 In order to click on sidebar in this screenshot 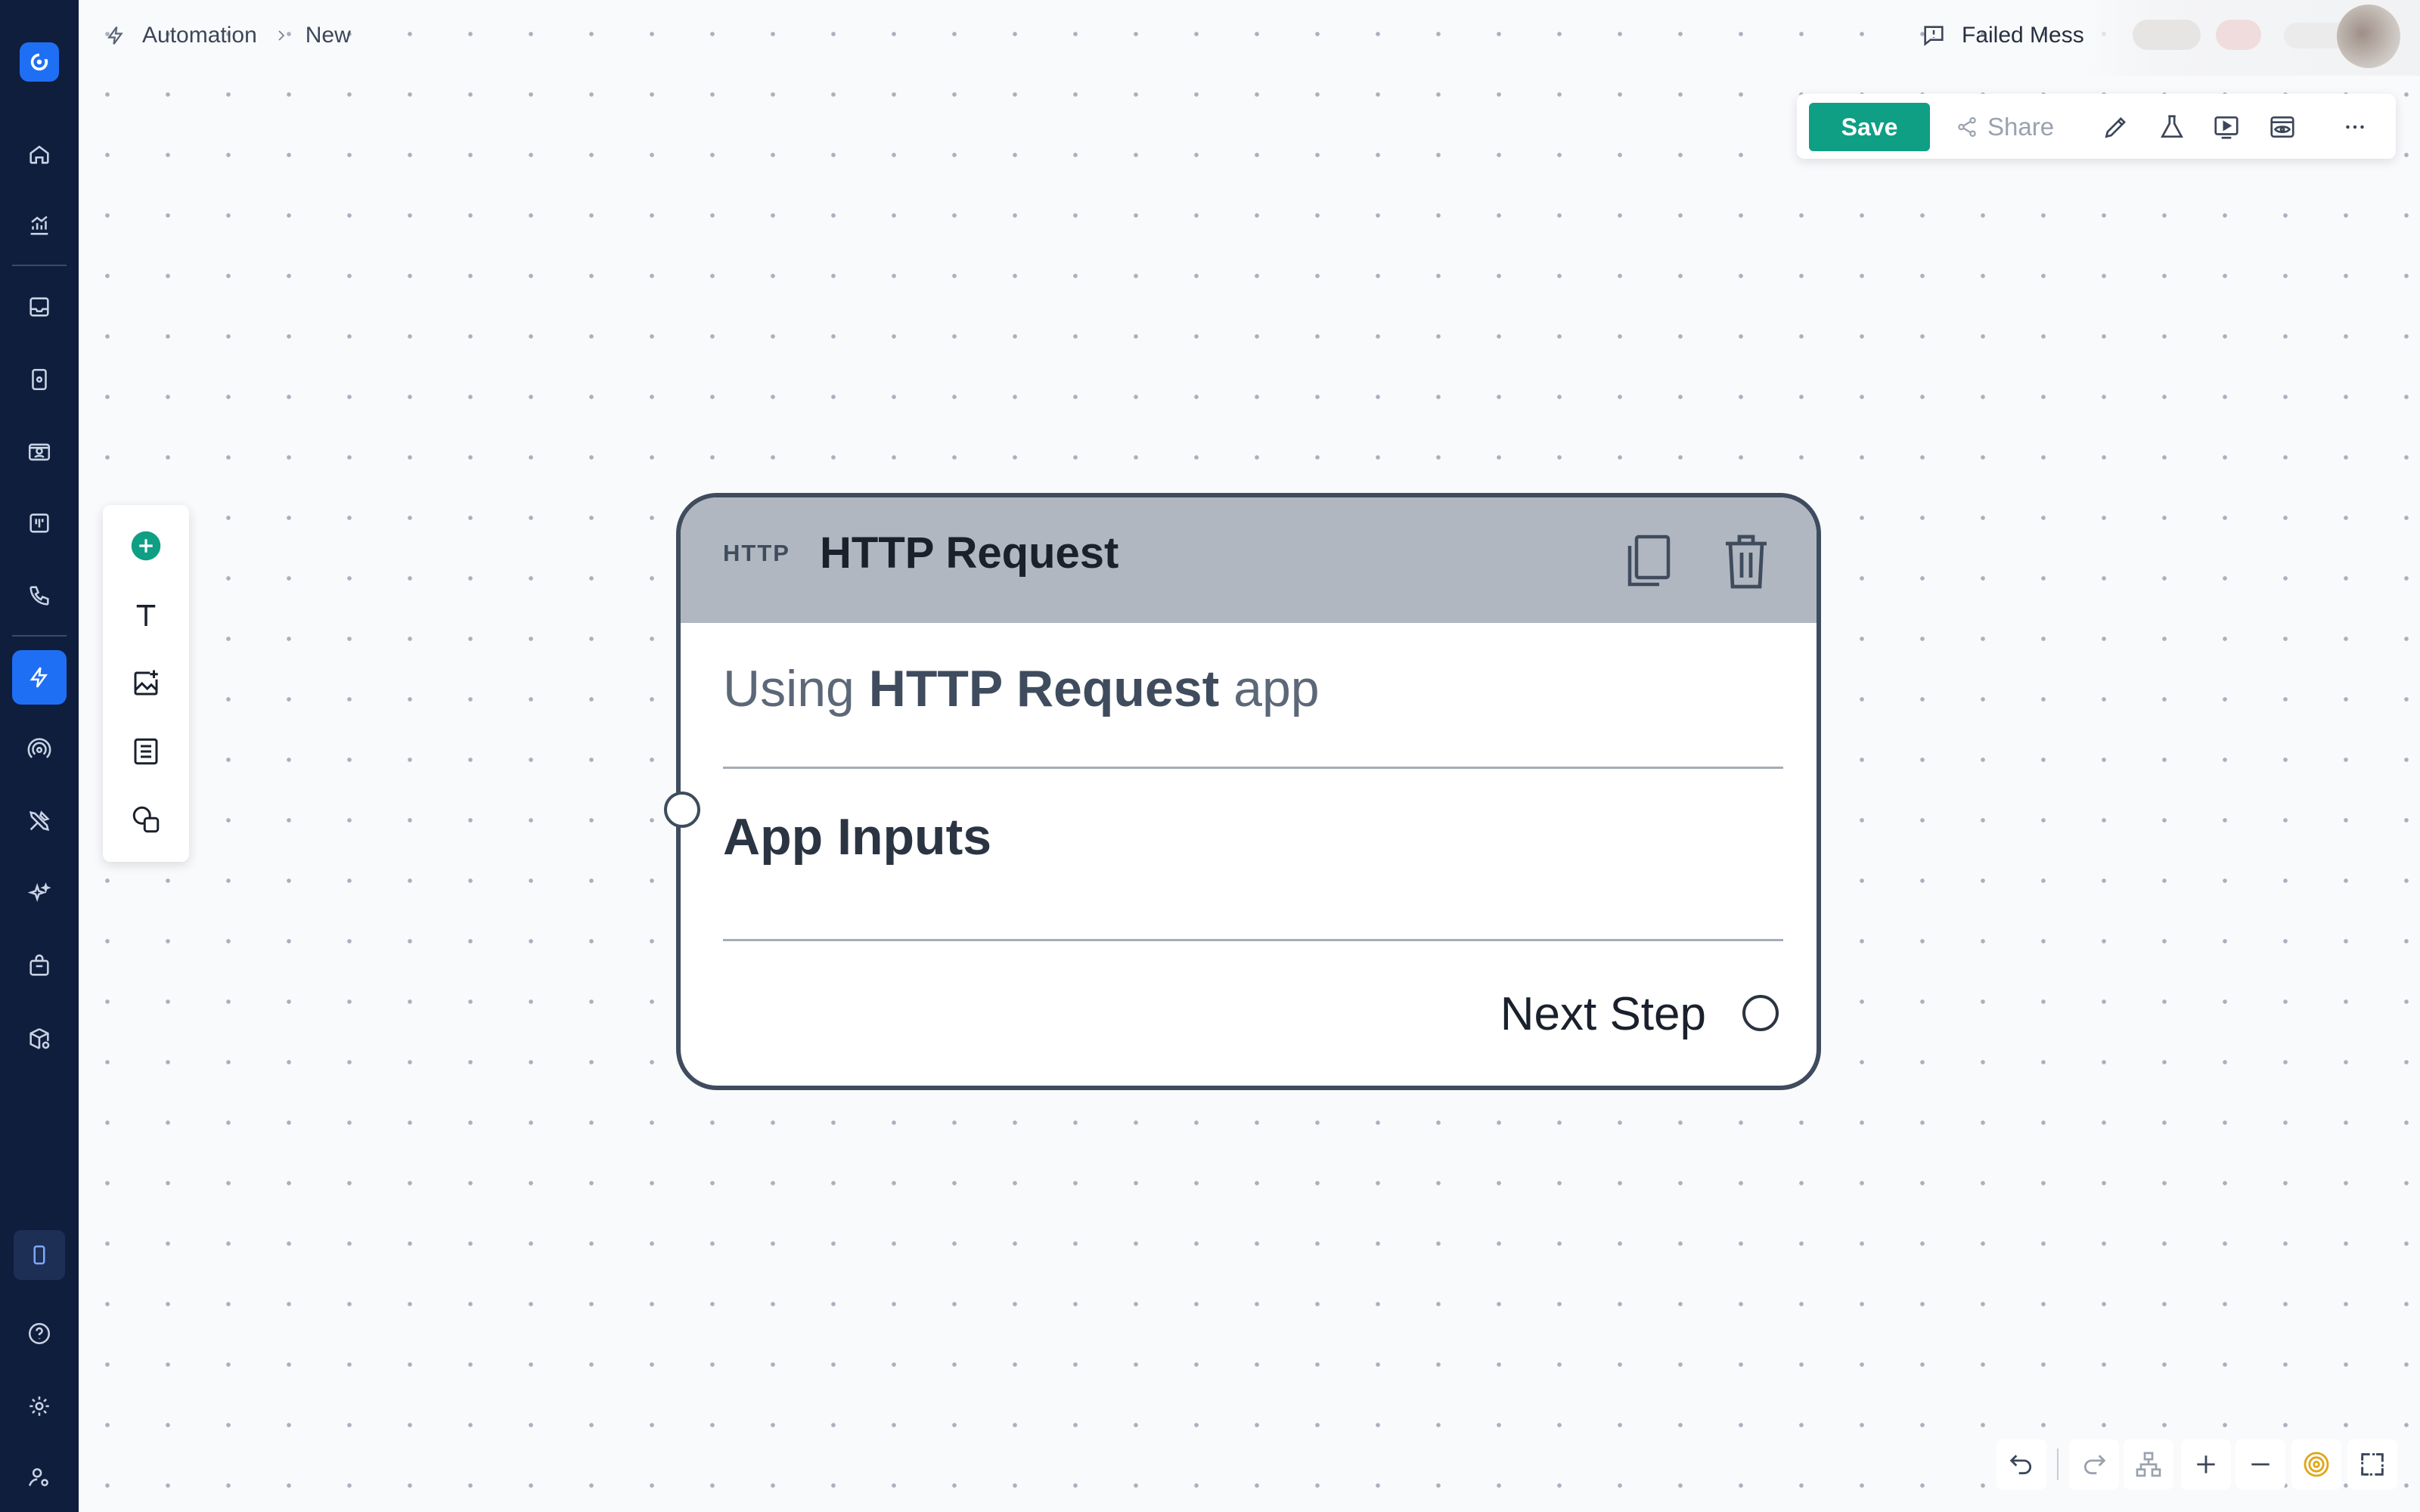, I will do `click(39, 756)`.